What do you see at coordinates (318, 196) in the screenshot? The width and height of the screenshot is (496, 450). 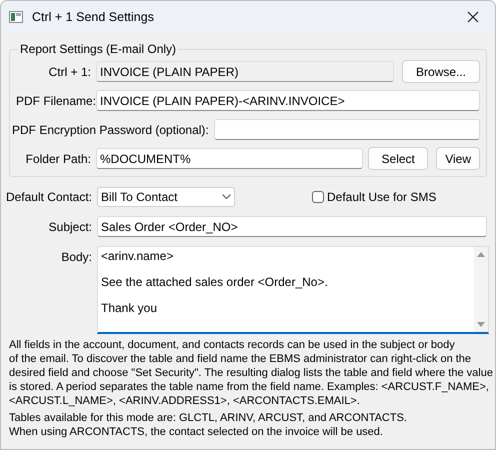 I see `sms-checkbox` at bounding box center [318, 196].